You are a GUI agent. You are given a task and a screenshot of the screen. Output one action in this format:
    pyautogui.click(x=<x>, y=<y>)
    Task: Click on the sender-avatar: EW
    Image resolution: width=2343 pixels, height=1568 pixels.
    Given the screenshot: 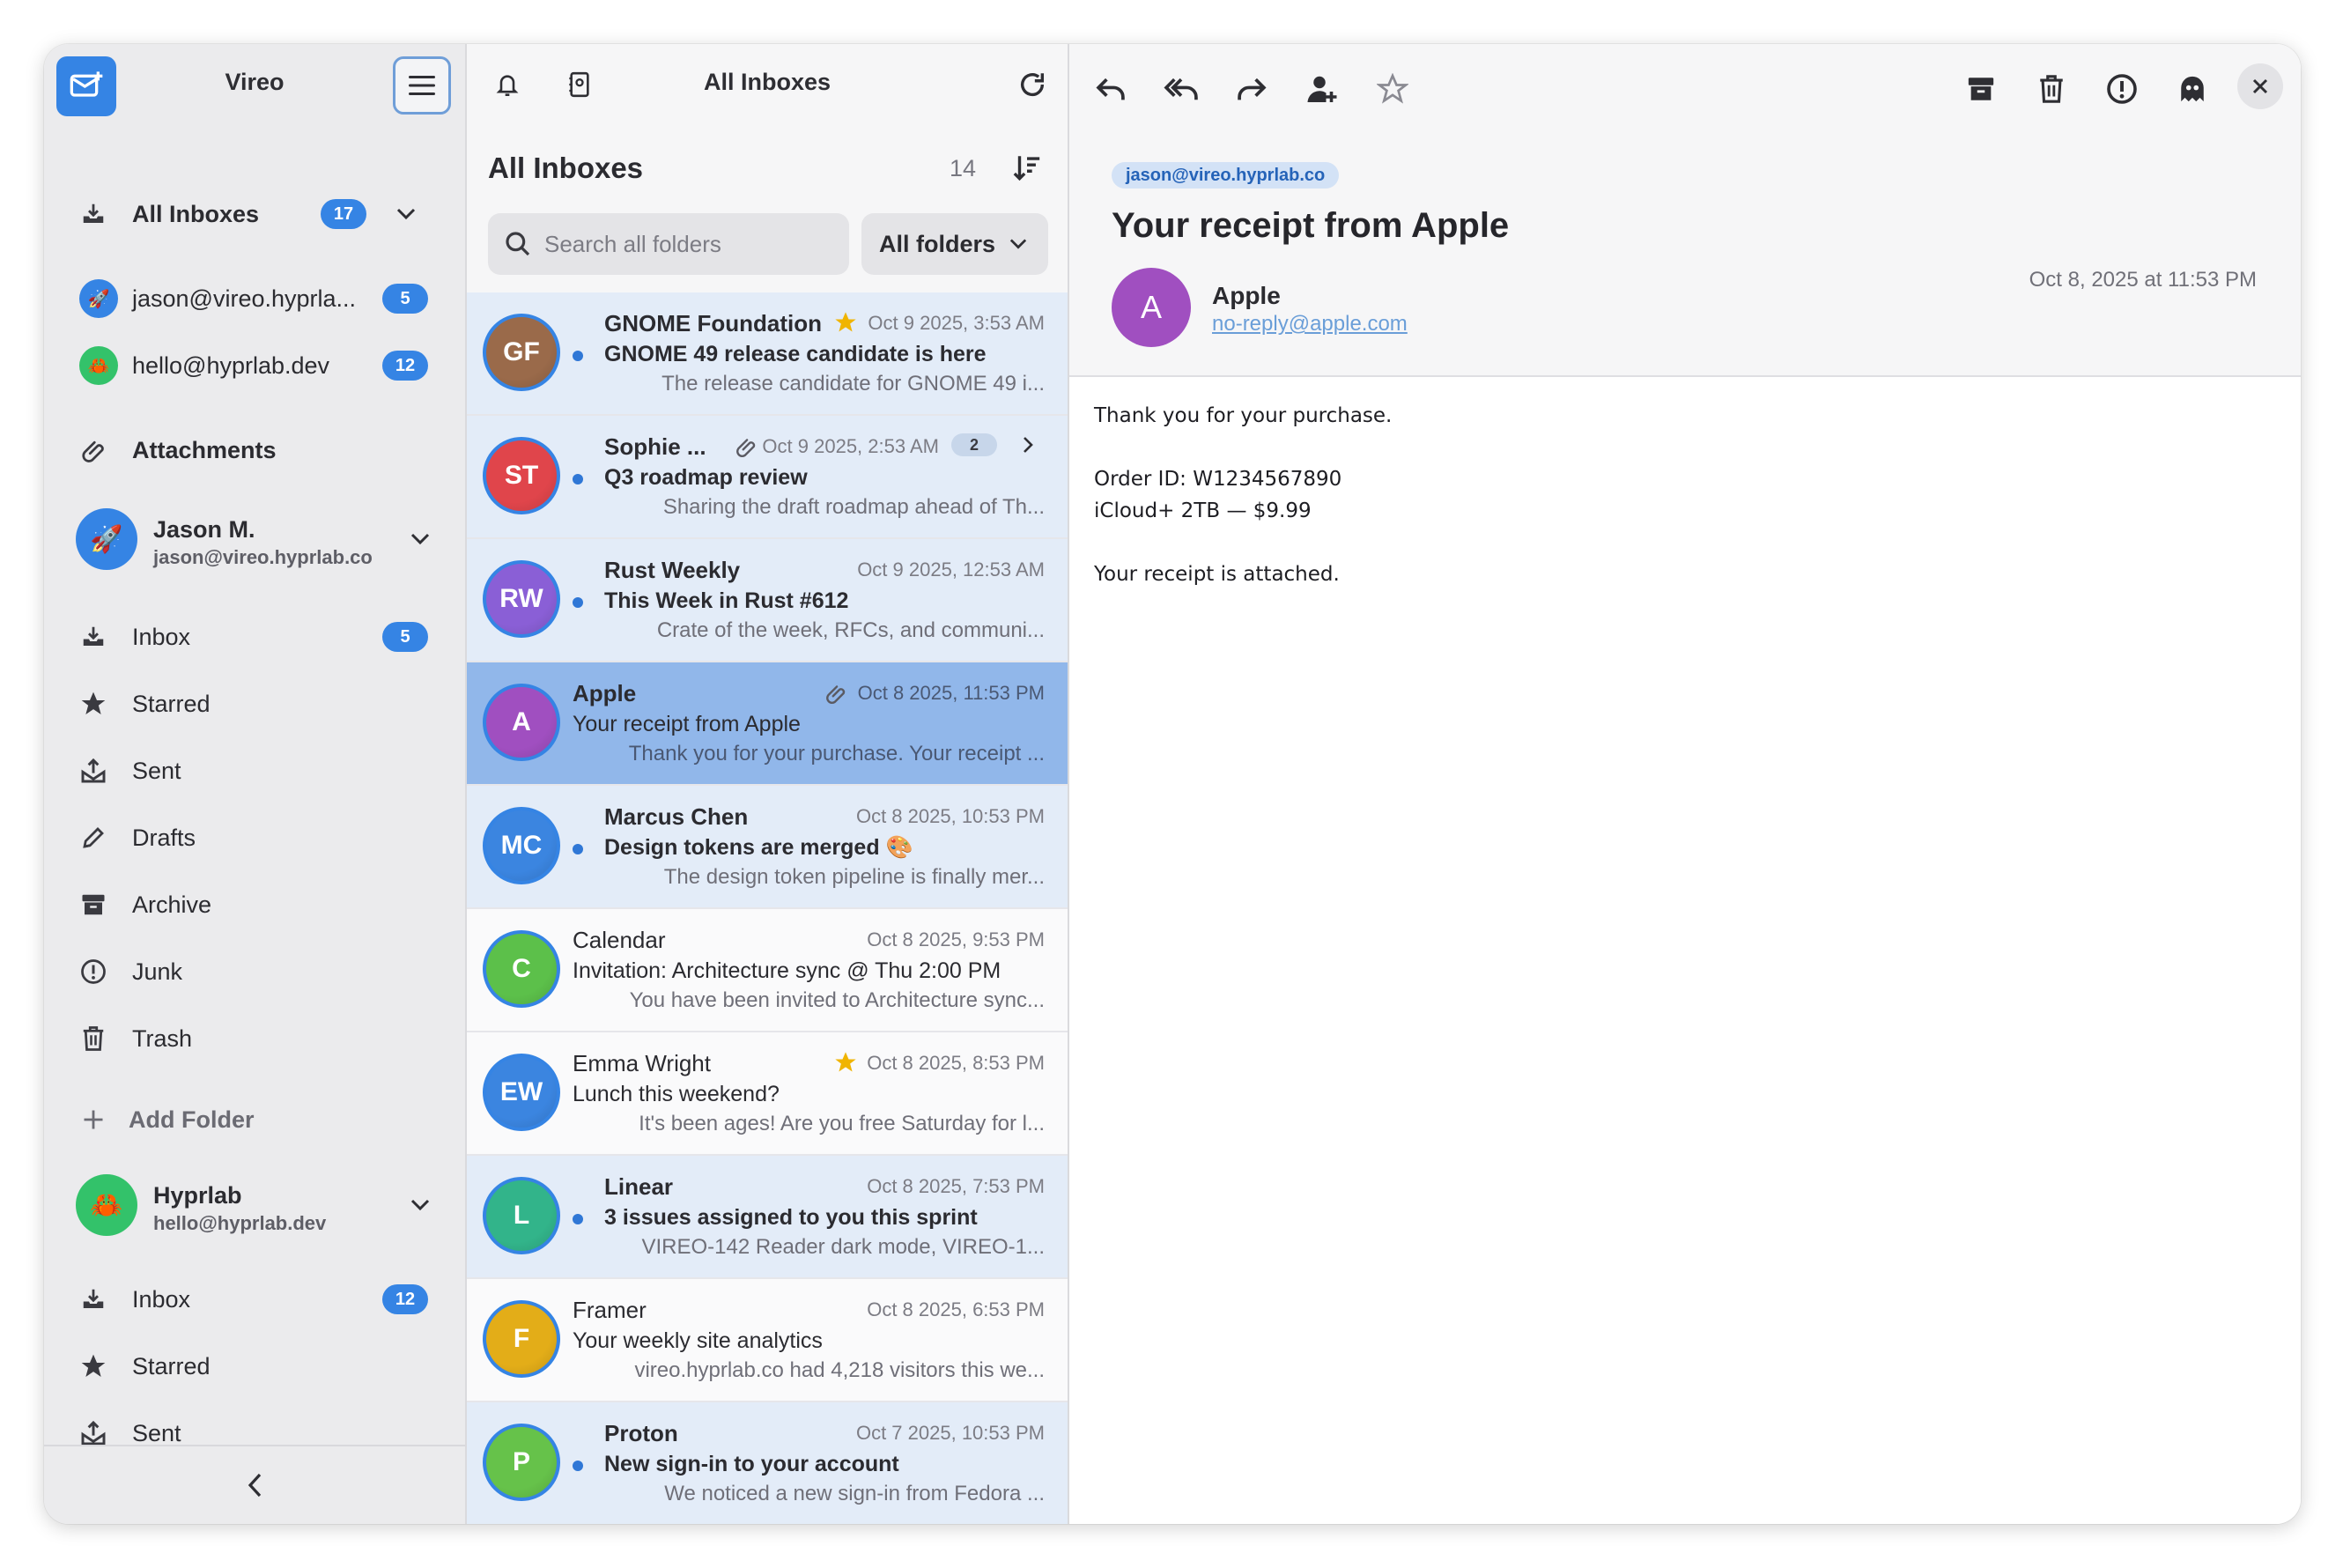 What is the action you would take?
    pyautogui.click(x=521, y=1092)
    